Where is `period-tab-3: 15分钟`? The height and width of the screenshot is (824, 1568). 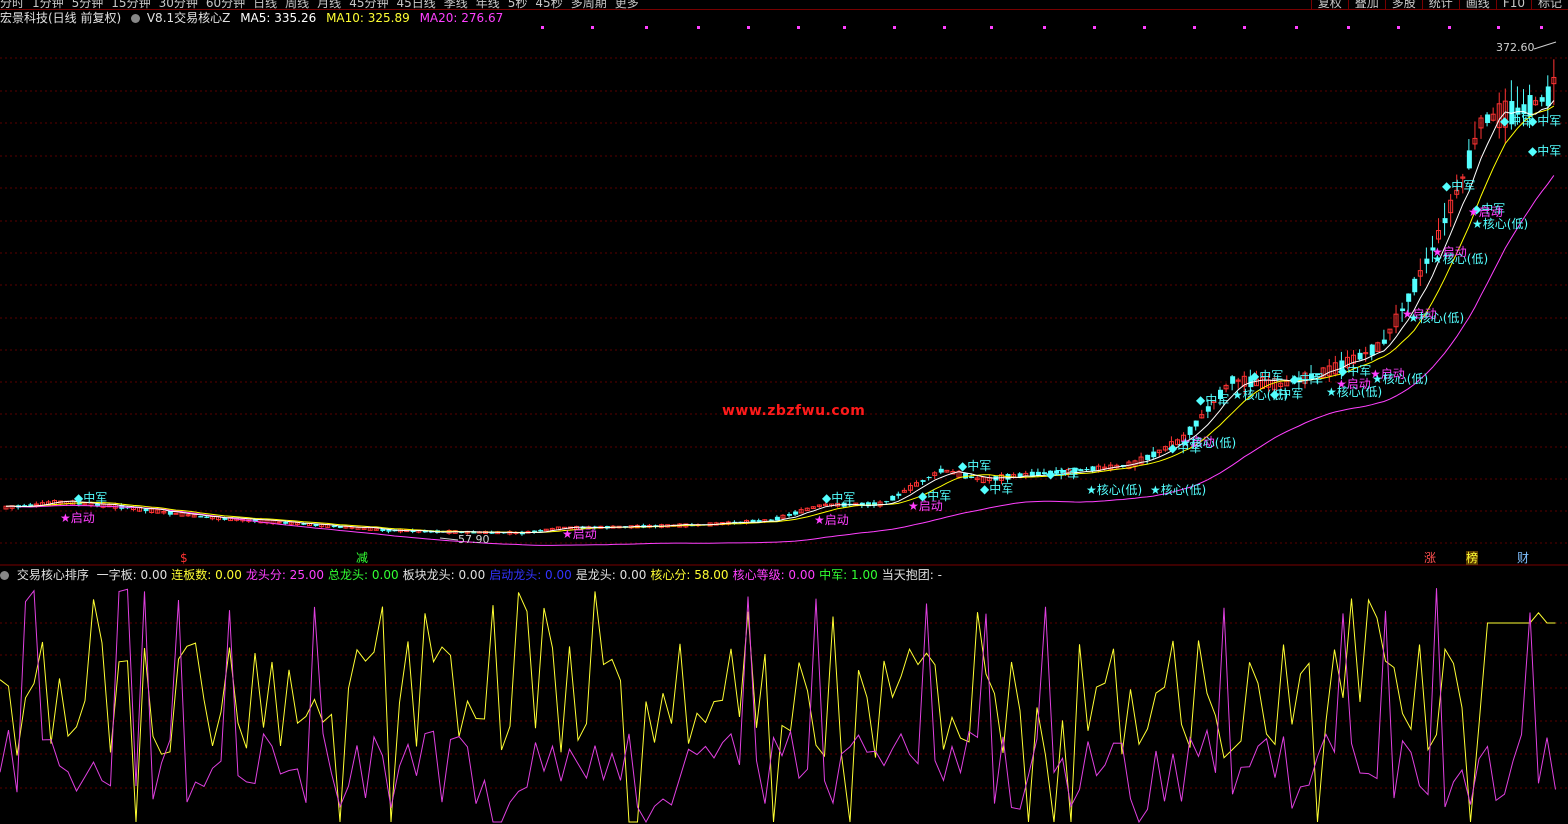
period-tab-3: 15分钟 is located at coordinates (130, 4).